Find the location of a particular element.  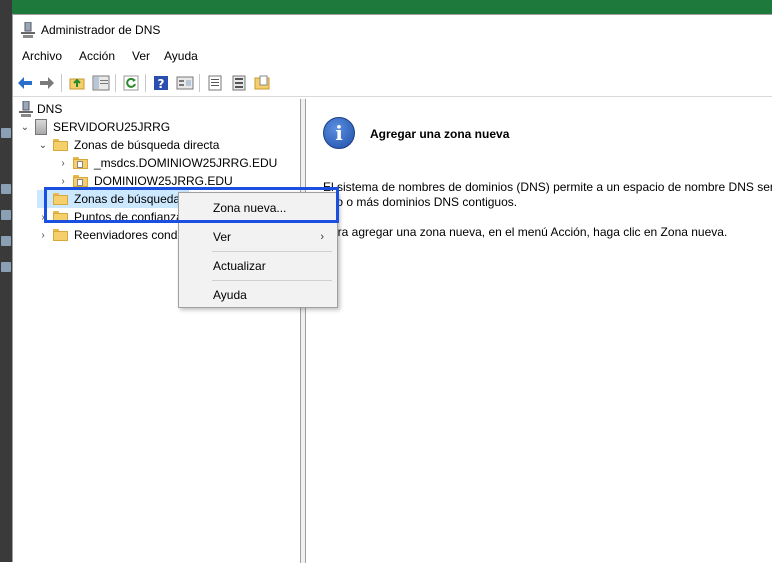

title-bar: Administrador de DNS is located at coordinates (392, 30).